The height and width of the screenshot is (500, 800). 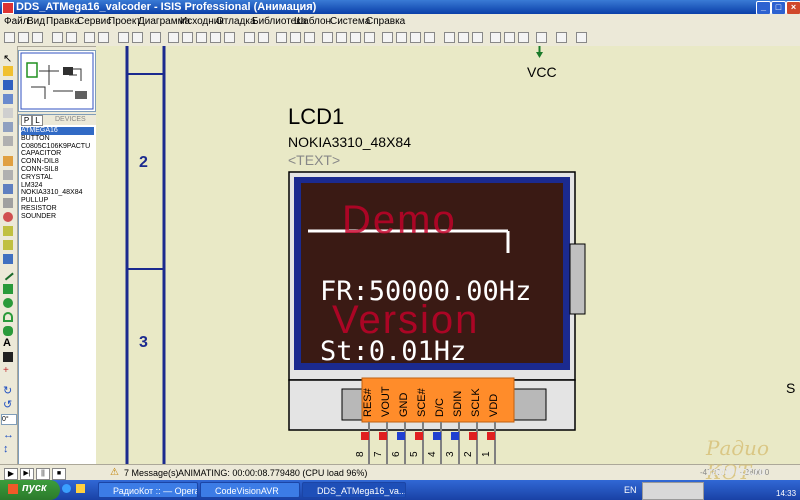 I want to click on voltage-probe-icon, so click(x=8, y=231).